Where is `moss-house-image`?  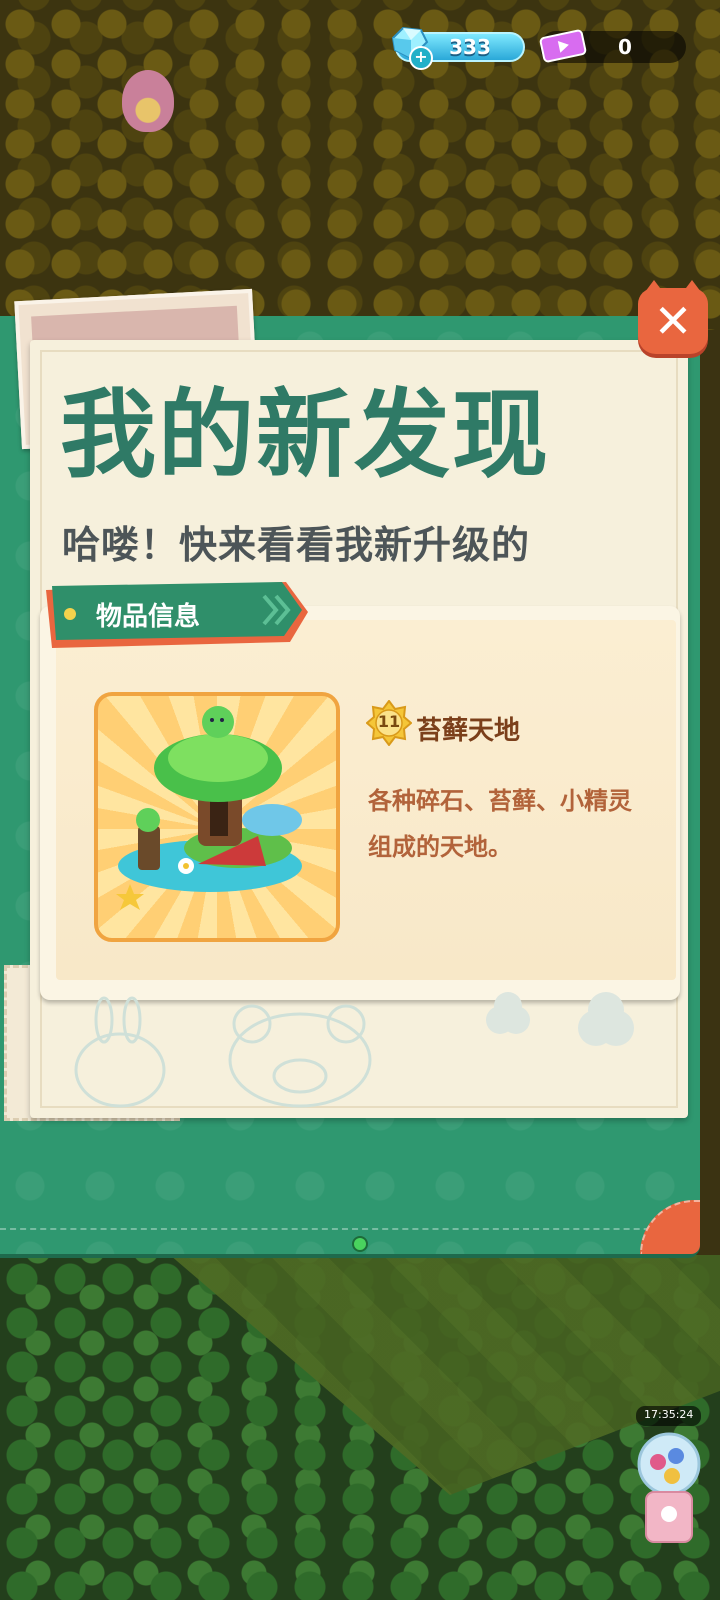 moss-house-image is located at coordinates (209, 808).